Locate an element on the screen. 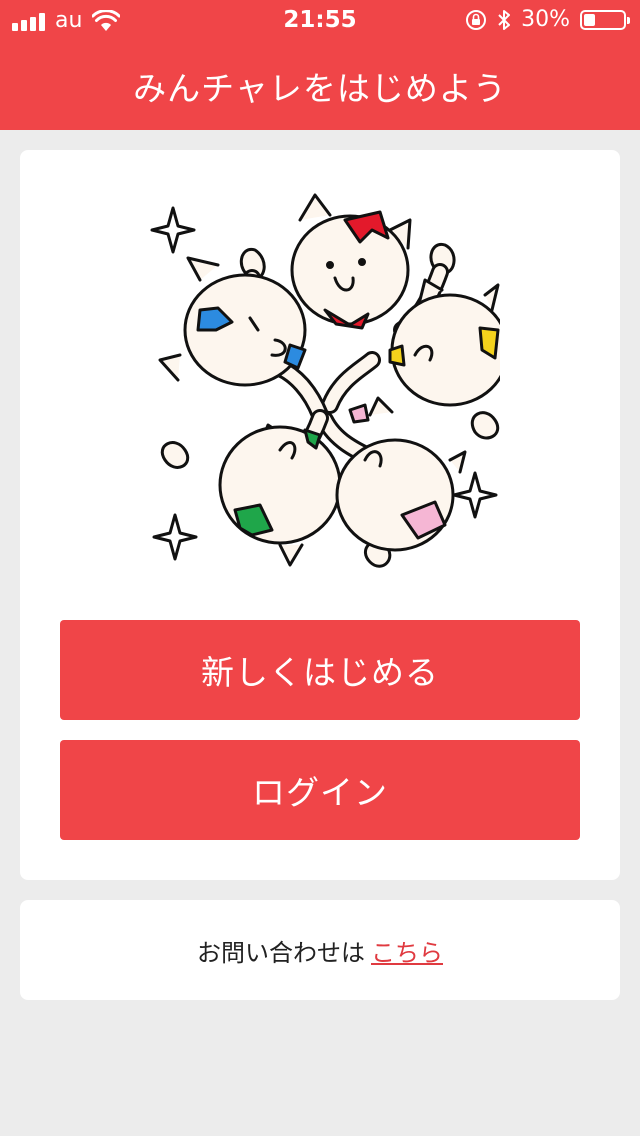 This screenshot has height=1136, width=640. contact-card: お問い合わせは こちら is located at coordinates (320, 950).